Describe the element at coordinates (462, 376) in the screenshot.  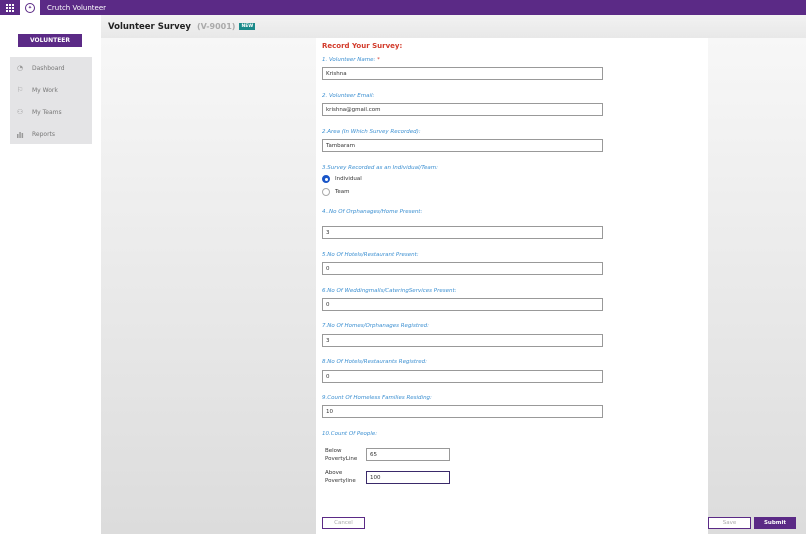
I see `hotels-registered-input: 0` at that location.